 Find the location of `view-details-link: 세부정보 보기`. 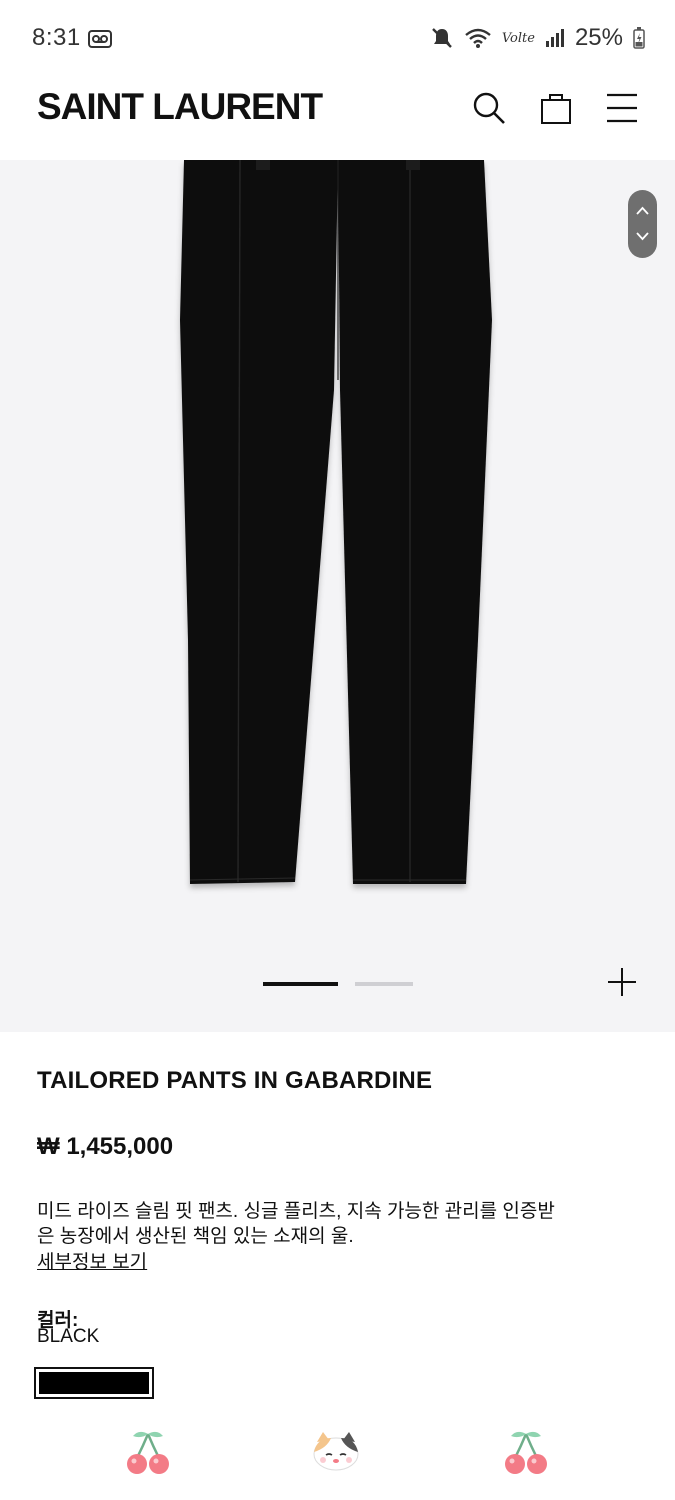

view-details-link: 세부정보 보기 is located at coordinates (92, 1260).